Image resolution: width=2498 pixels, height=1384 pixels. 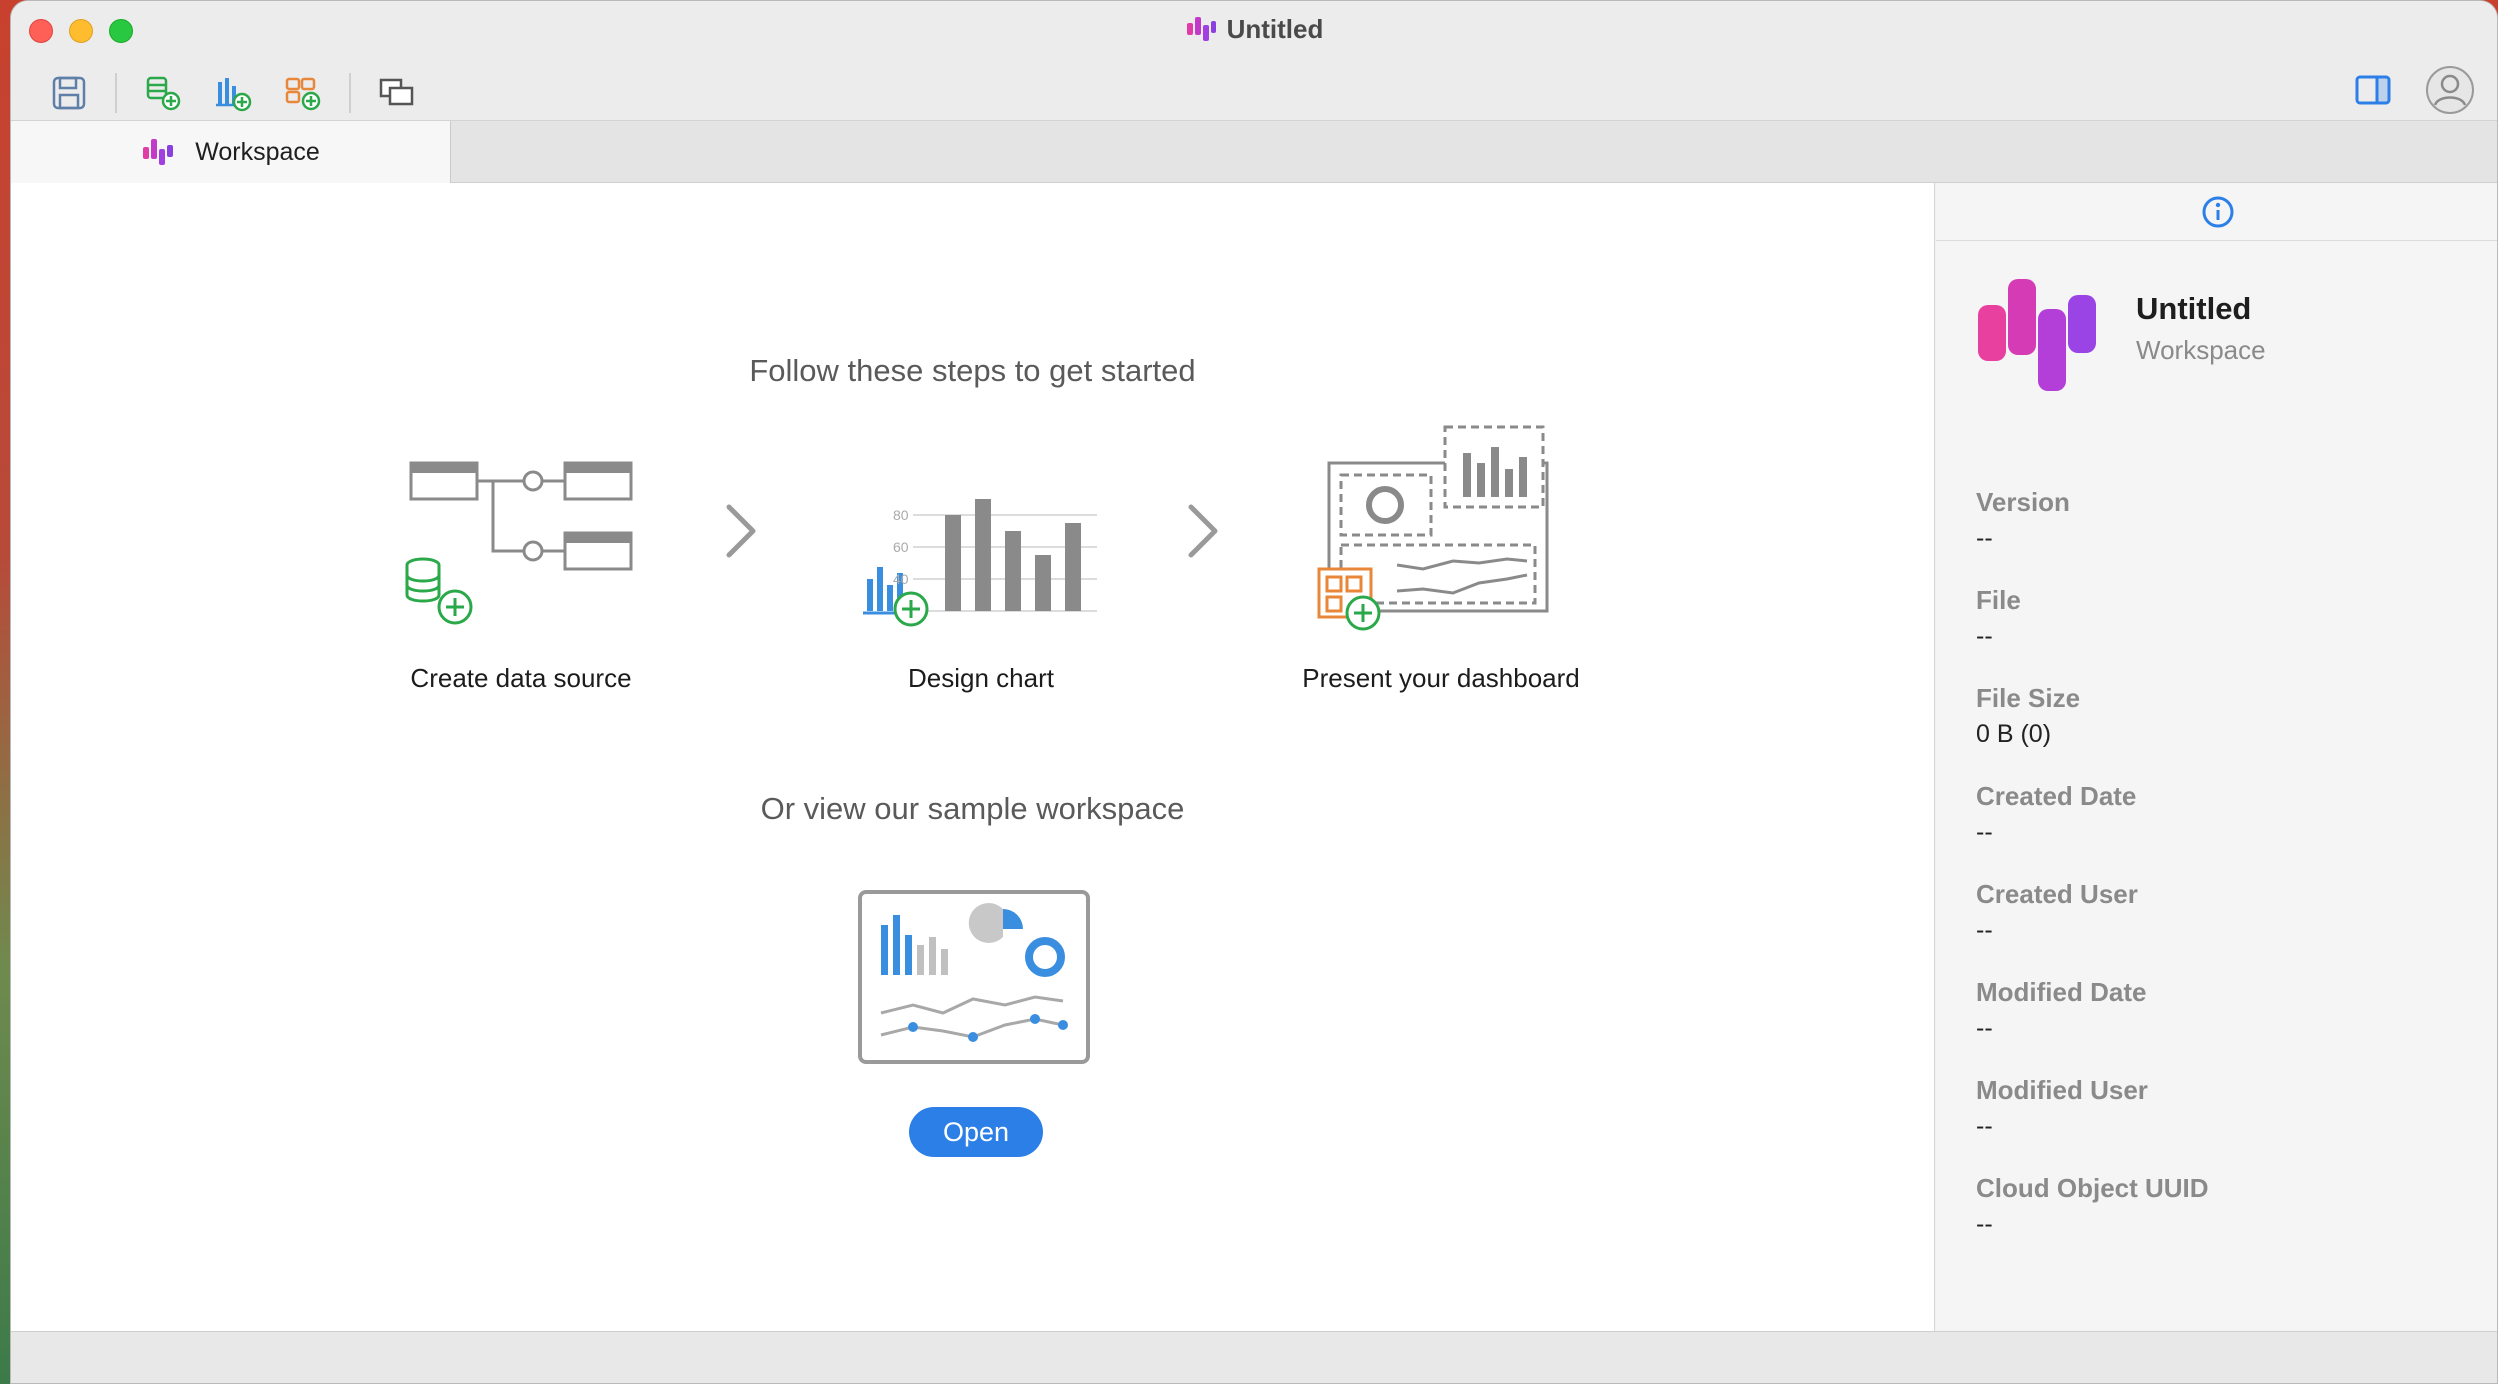 I want to click on window-arrange-button, so click(x=397, y=93).